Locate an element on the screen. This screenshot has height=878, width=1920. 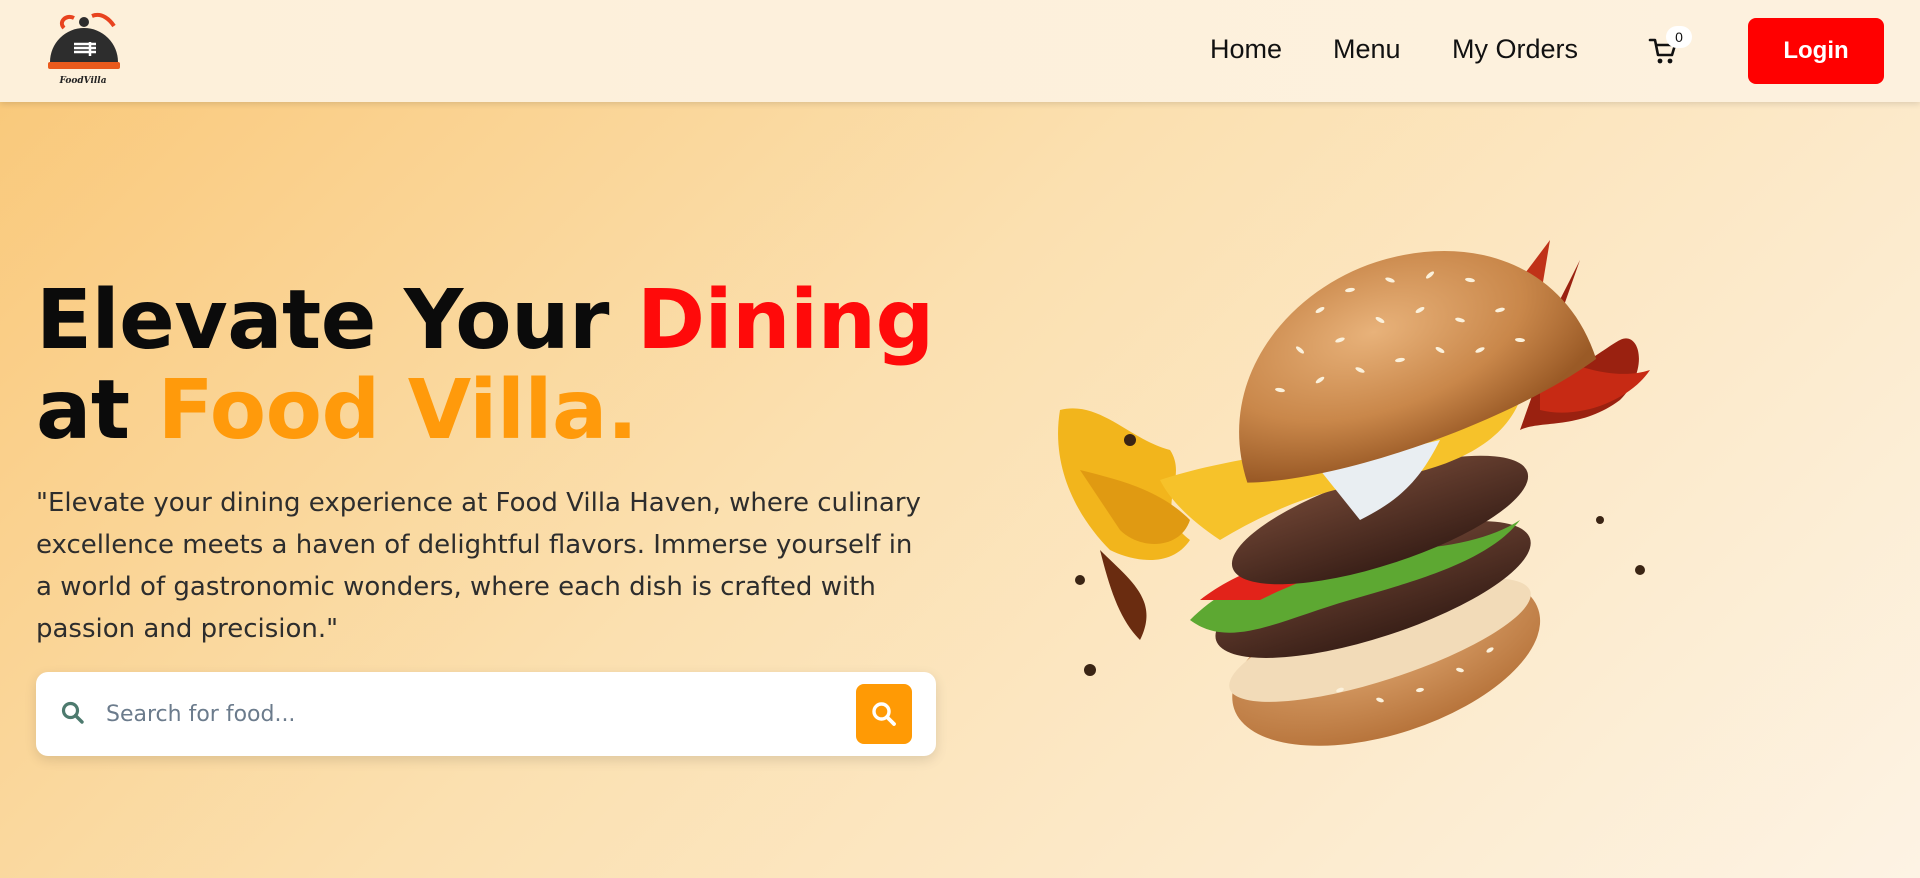
nav-my-orders-link: My Orders is located at coordinates (1515, 49).